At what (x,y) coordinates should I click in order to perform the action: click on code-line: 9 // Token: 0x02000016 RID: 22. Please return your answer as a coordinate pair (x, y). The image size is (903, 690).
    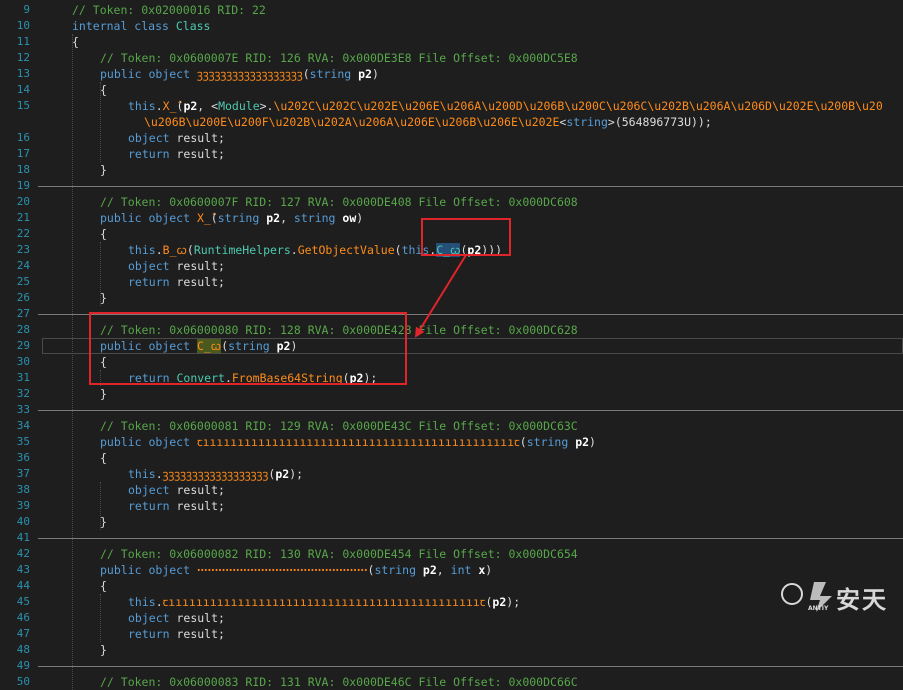
    Looking at the image, I should click on (451, 10).